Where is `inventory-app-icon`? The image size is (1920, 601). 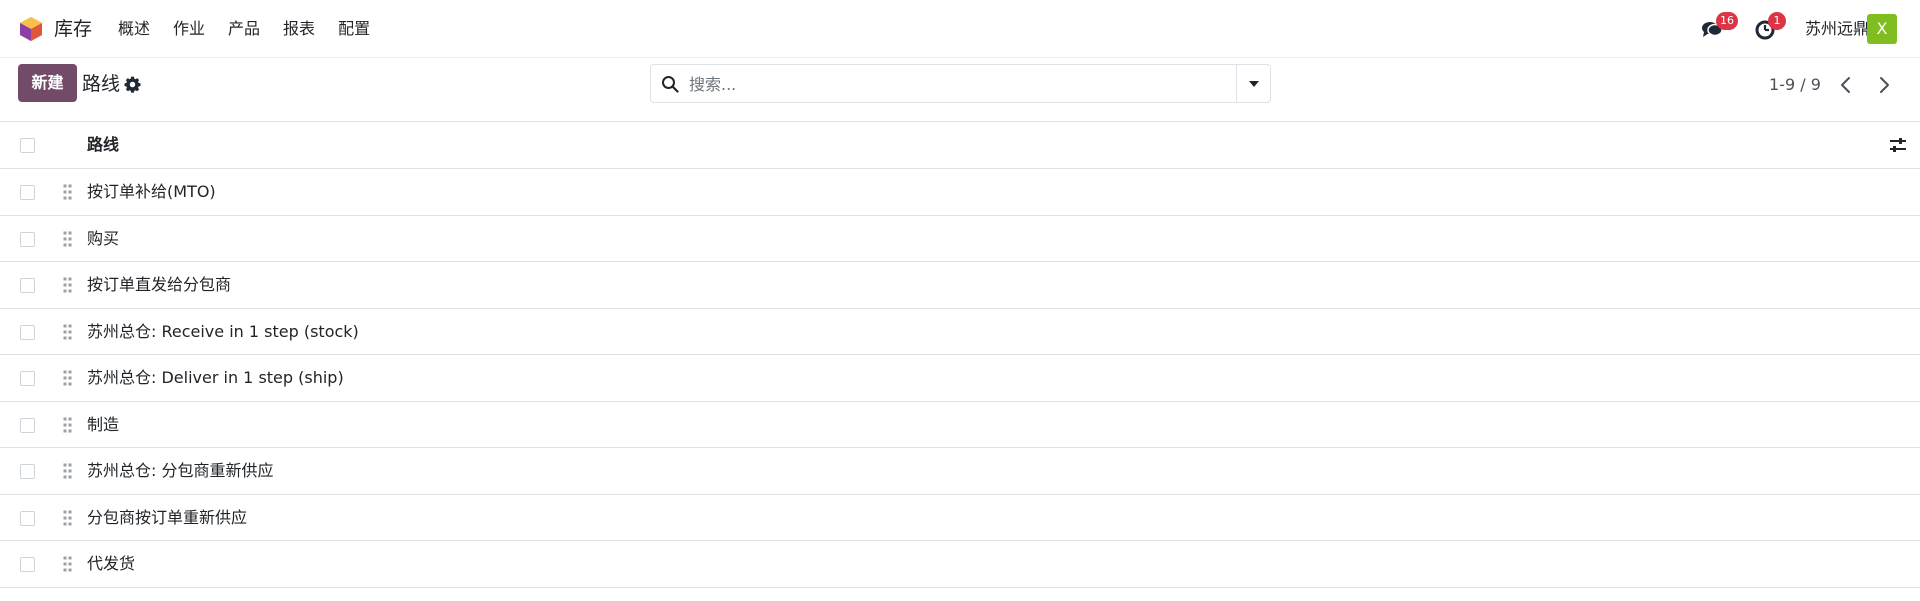
inventory-app-icon is located at coordinates (31, 29).